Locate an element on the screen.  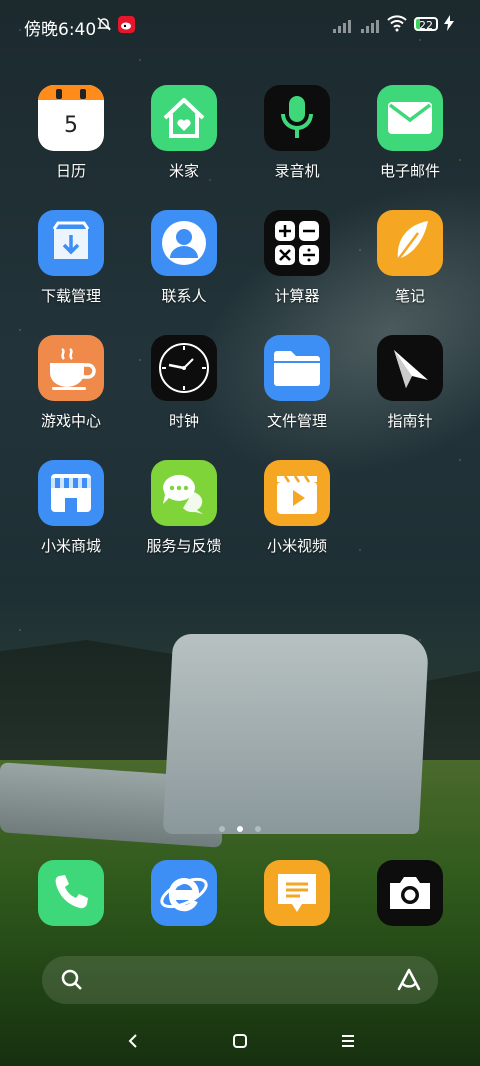
dock-browser is located at coordinates (184, 893).